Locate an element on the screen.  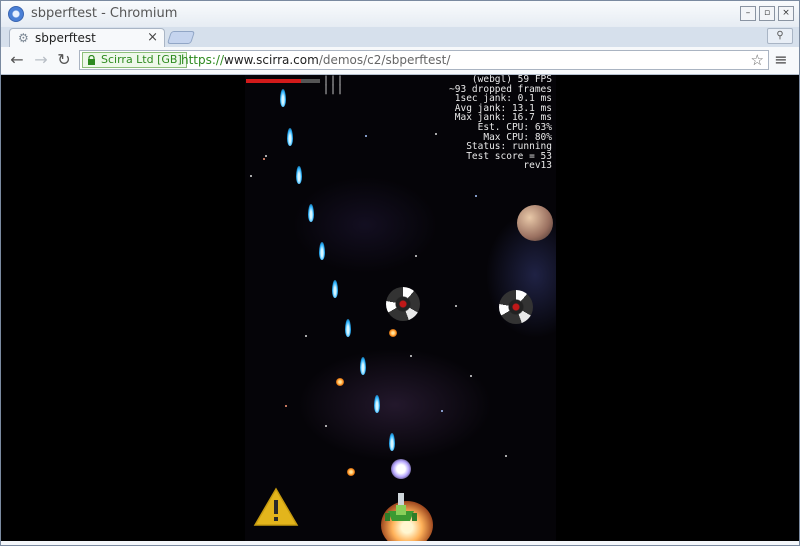
chrome-menu-button: ≡ is located at coordinates (781, 60).